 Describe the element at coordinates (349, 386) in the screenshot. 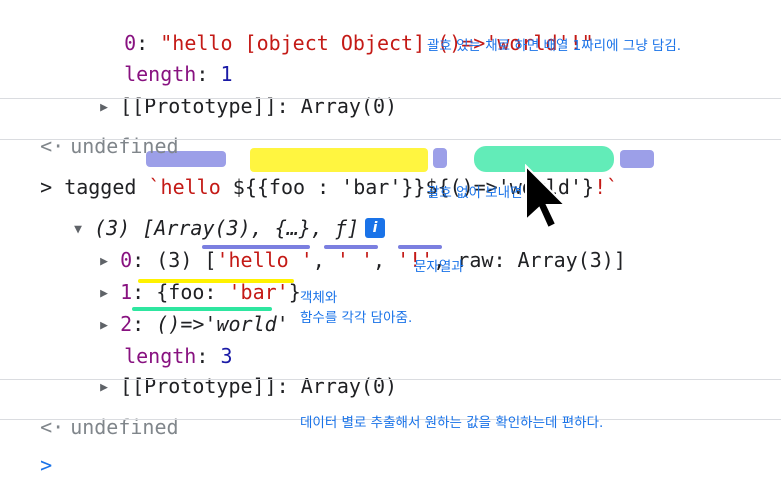

I see `prototype-value: Array(0)` at that location.